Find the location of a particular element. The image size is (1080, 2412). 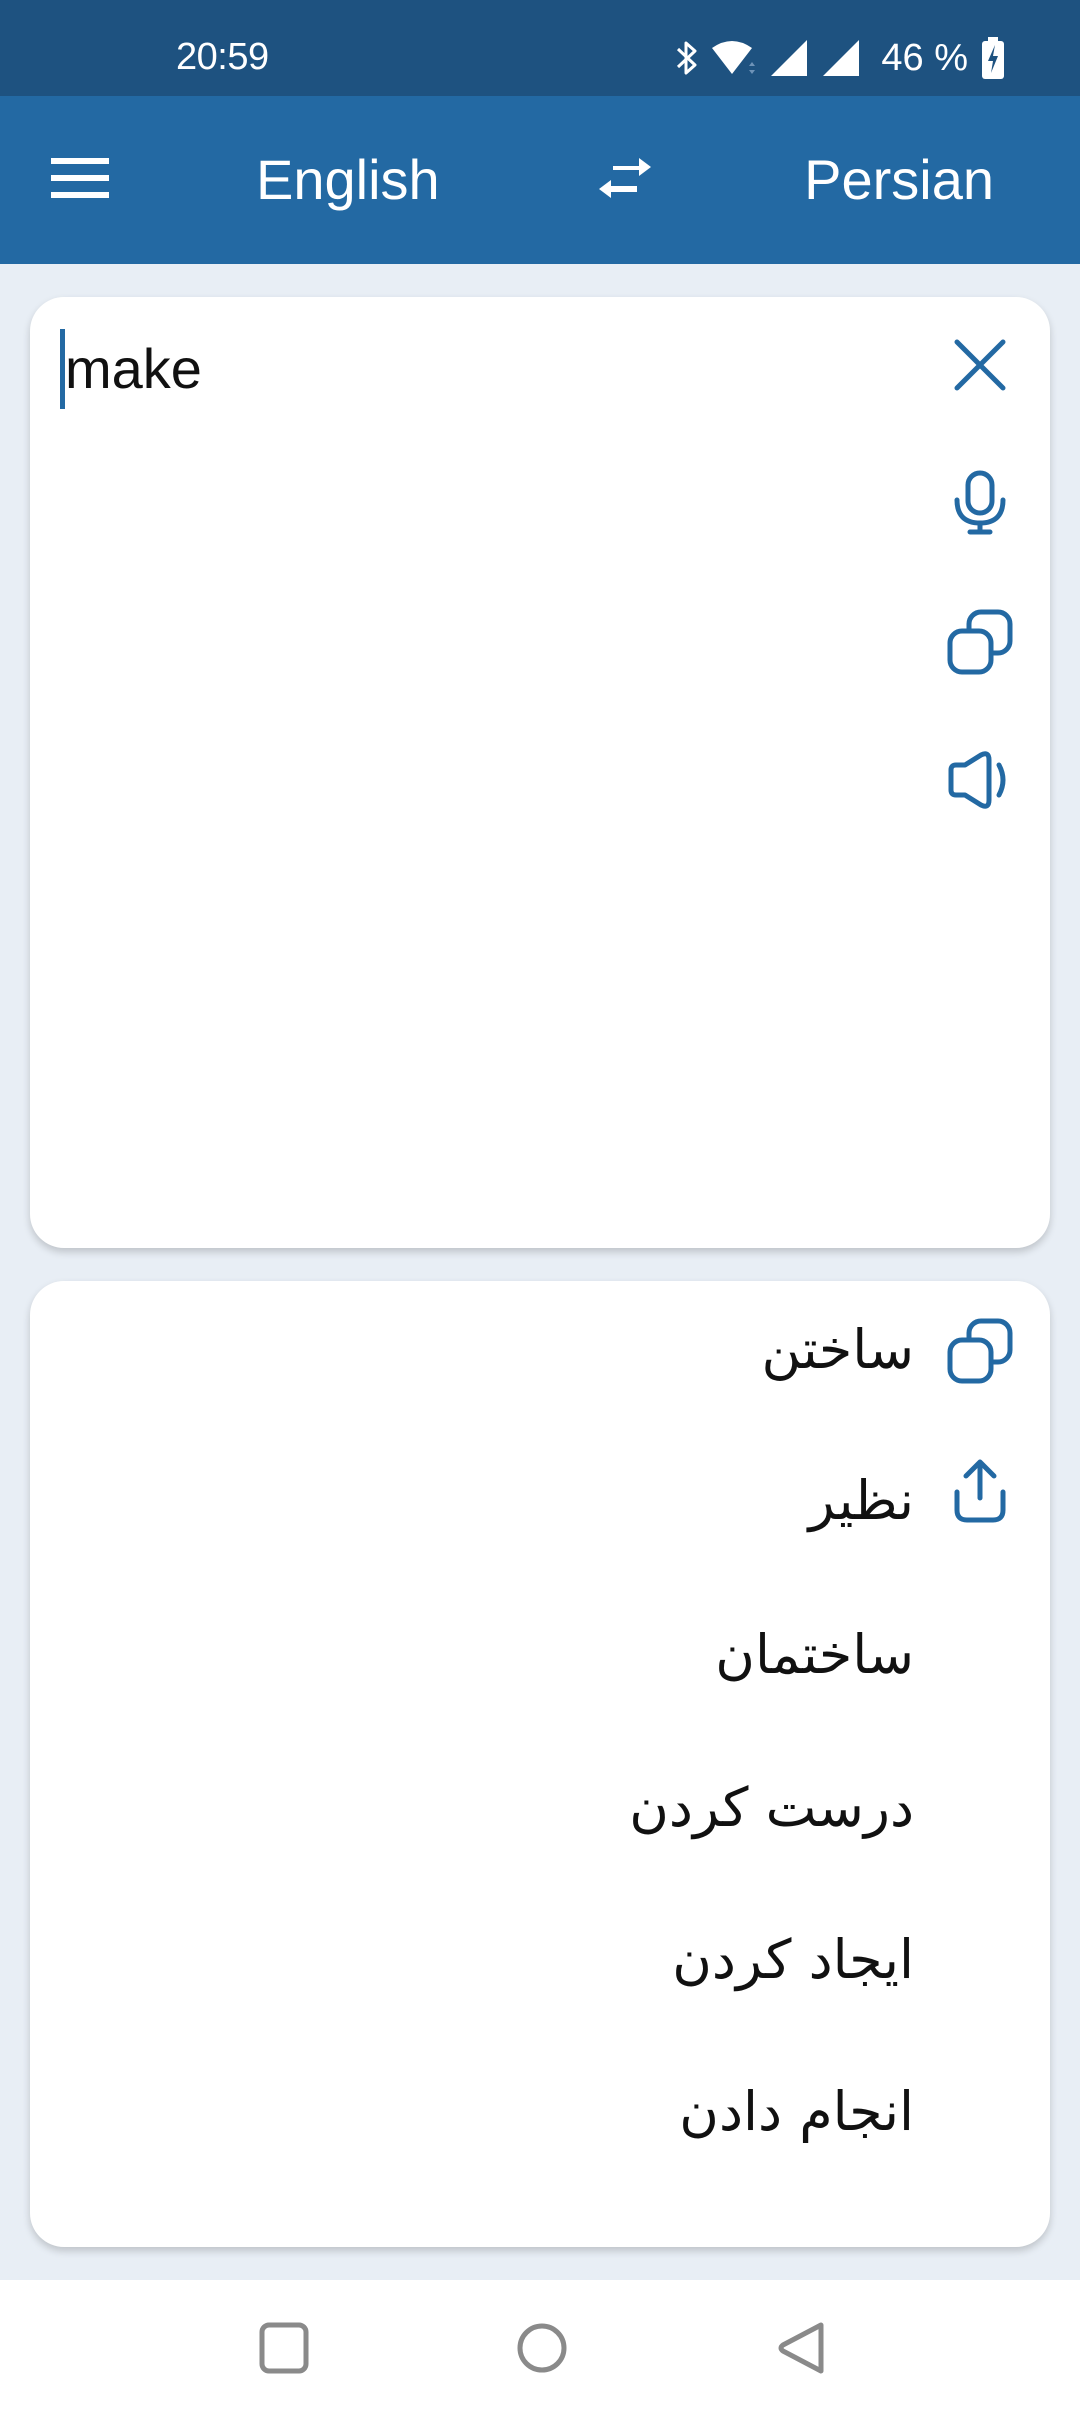

speaker-icon is located at coordinates (980, 780).